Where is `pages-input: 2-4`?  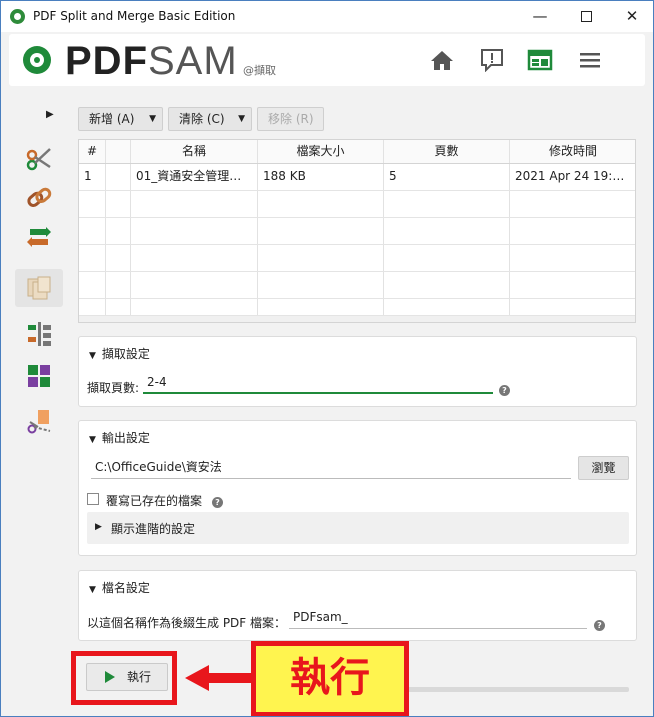 pages-input: 2-4 is located at coordinates (318, 383).